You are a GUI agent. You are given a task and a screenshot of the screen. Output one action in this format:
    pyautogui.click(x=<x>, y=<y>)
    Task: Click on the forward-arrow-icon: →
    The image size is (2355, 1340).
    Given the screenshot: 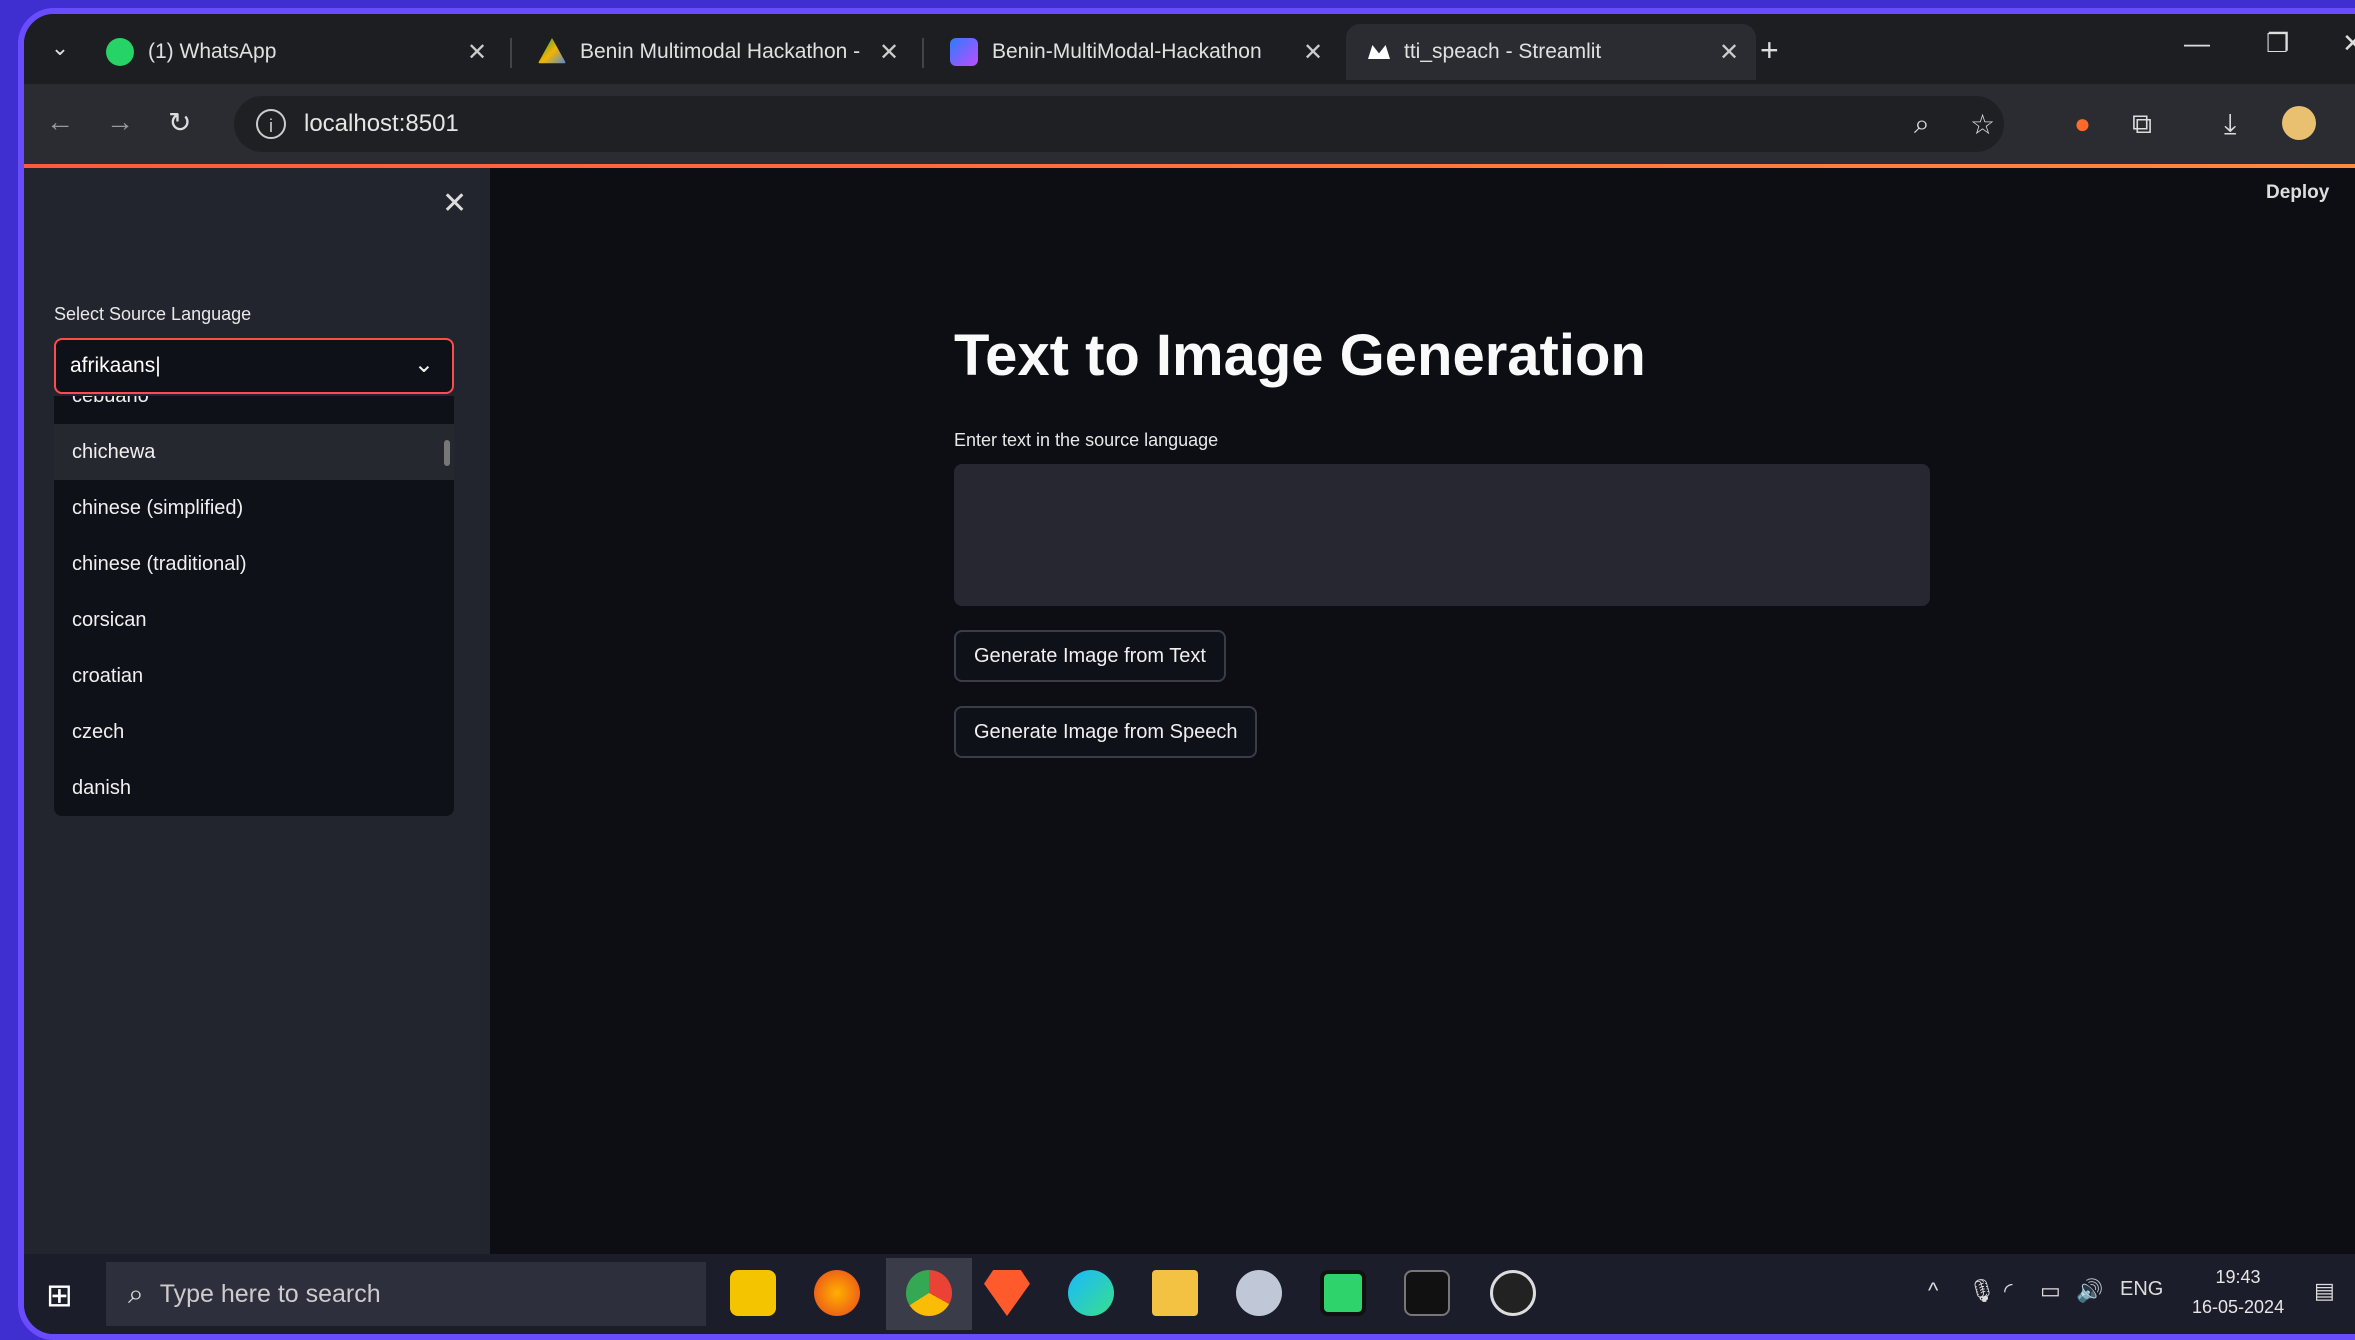 What is the action you would take?
    pyautogui.click(x=120, y=122)
    